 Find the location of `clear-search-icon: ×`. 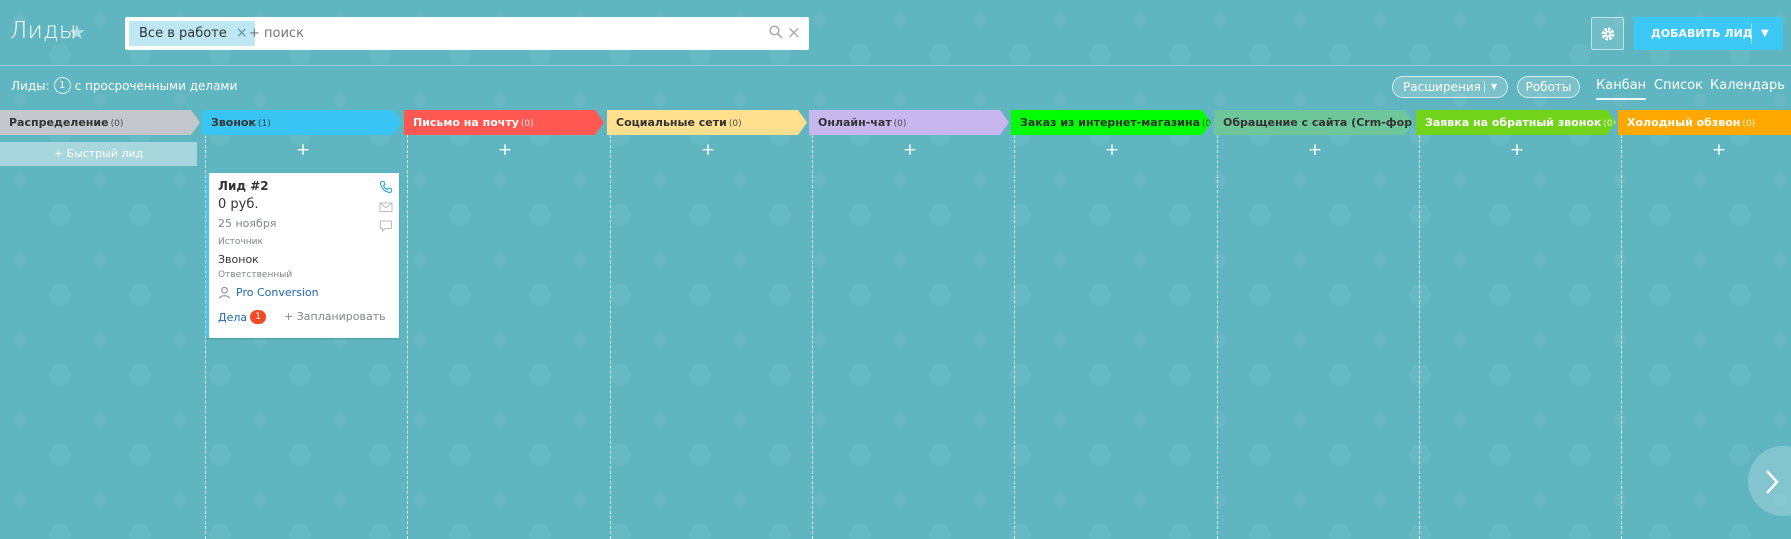

clear-search-icon: × is located at coordinates (794, 33).